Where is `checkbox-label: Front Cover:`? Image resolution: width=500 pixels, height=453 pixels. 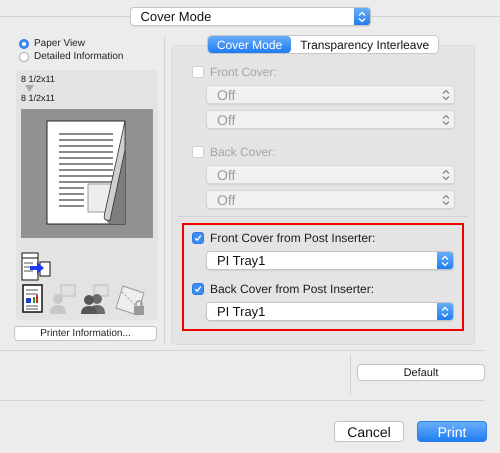
checkbox-label: Front Cover: is located at coordinates (243, 72).